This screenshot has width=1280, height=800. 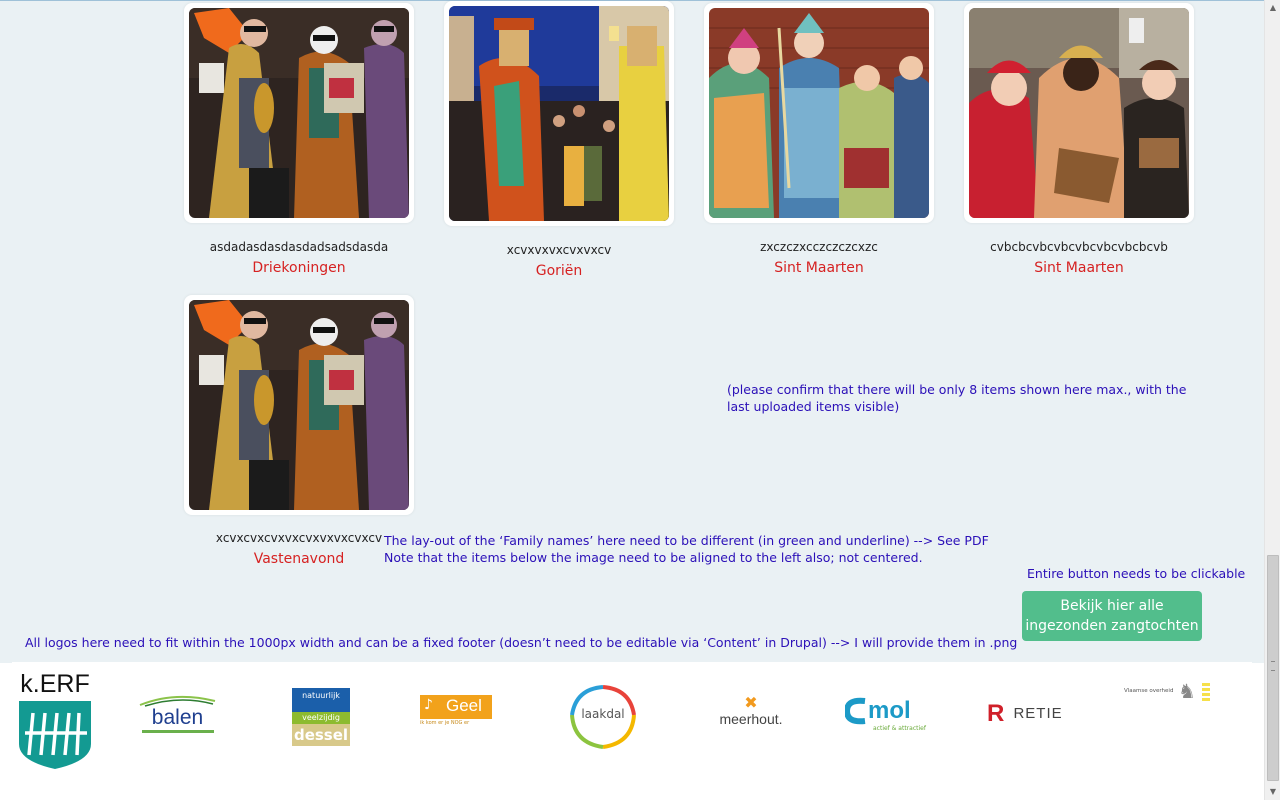 I want to click on photo-gorien, so click(x=559, y=113).